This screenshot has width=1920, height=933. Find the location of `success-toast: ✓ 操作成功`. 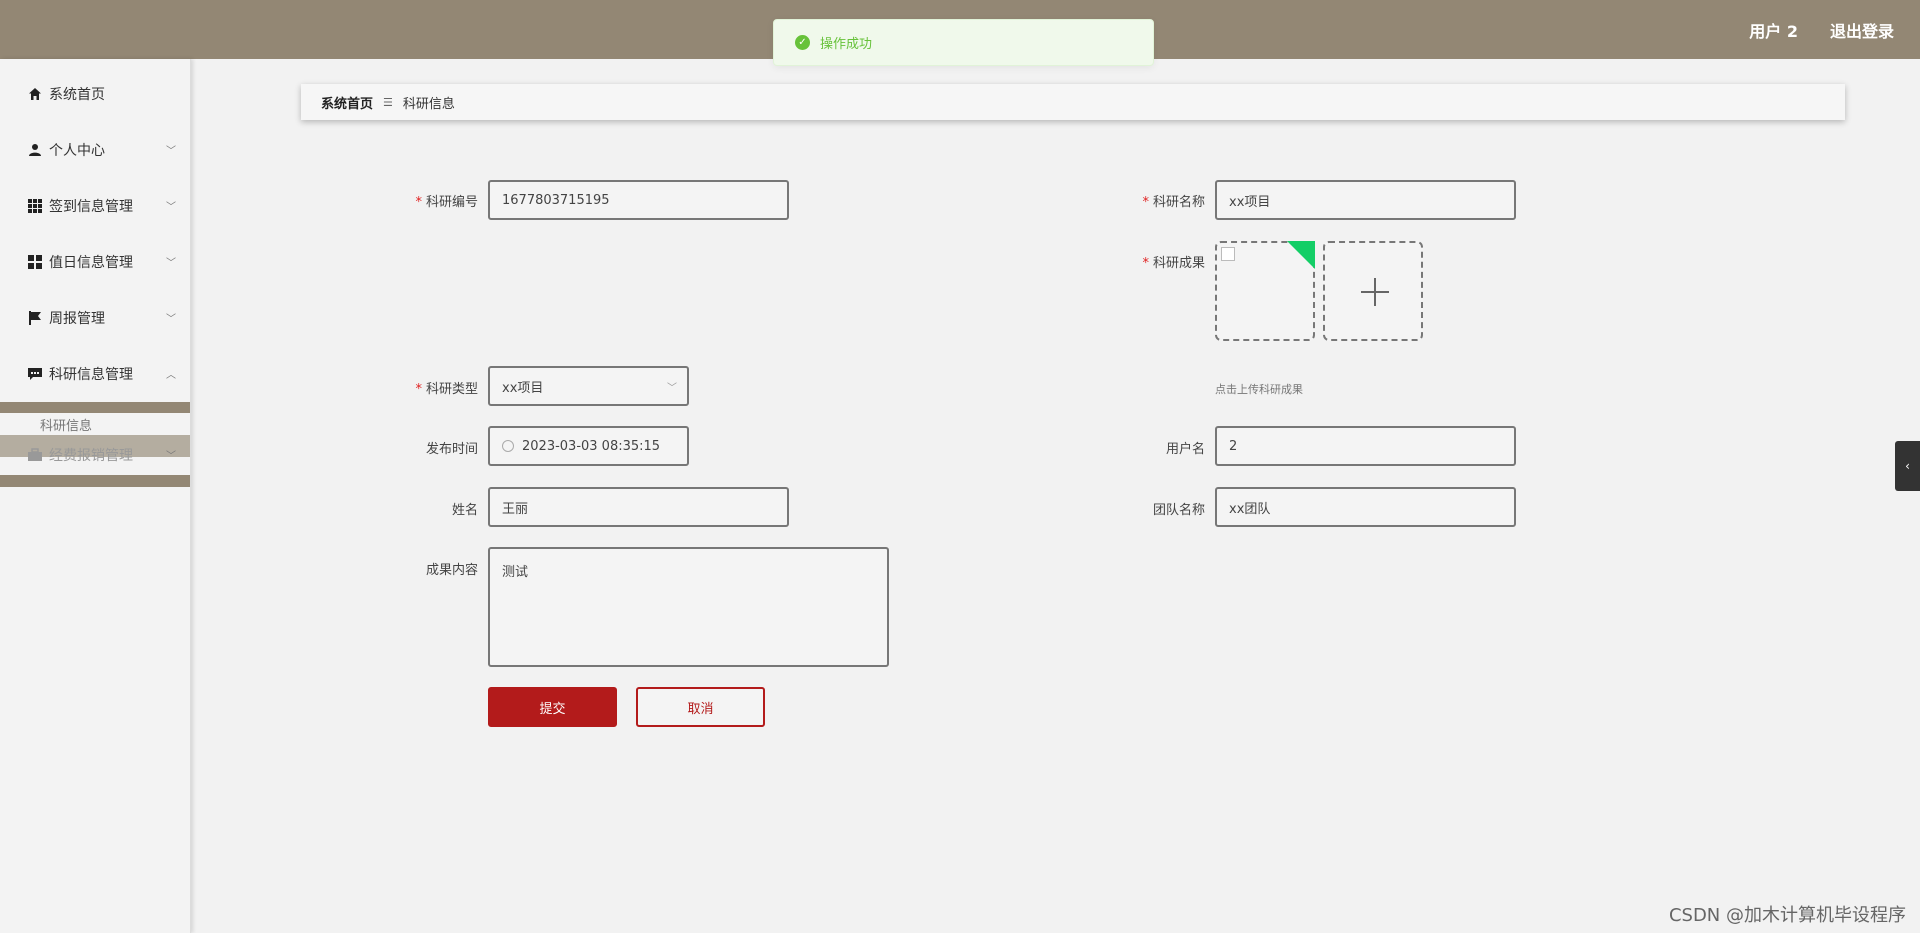

success-toast: ✓ 操作成功 is located at coordinates (963, 42).